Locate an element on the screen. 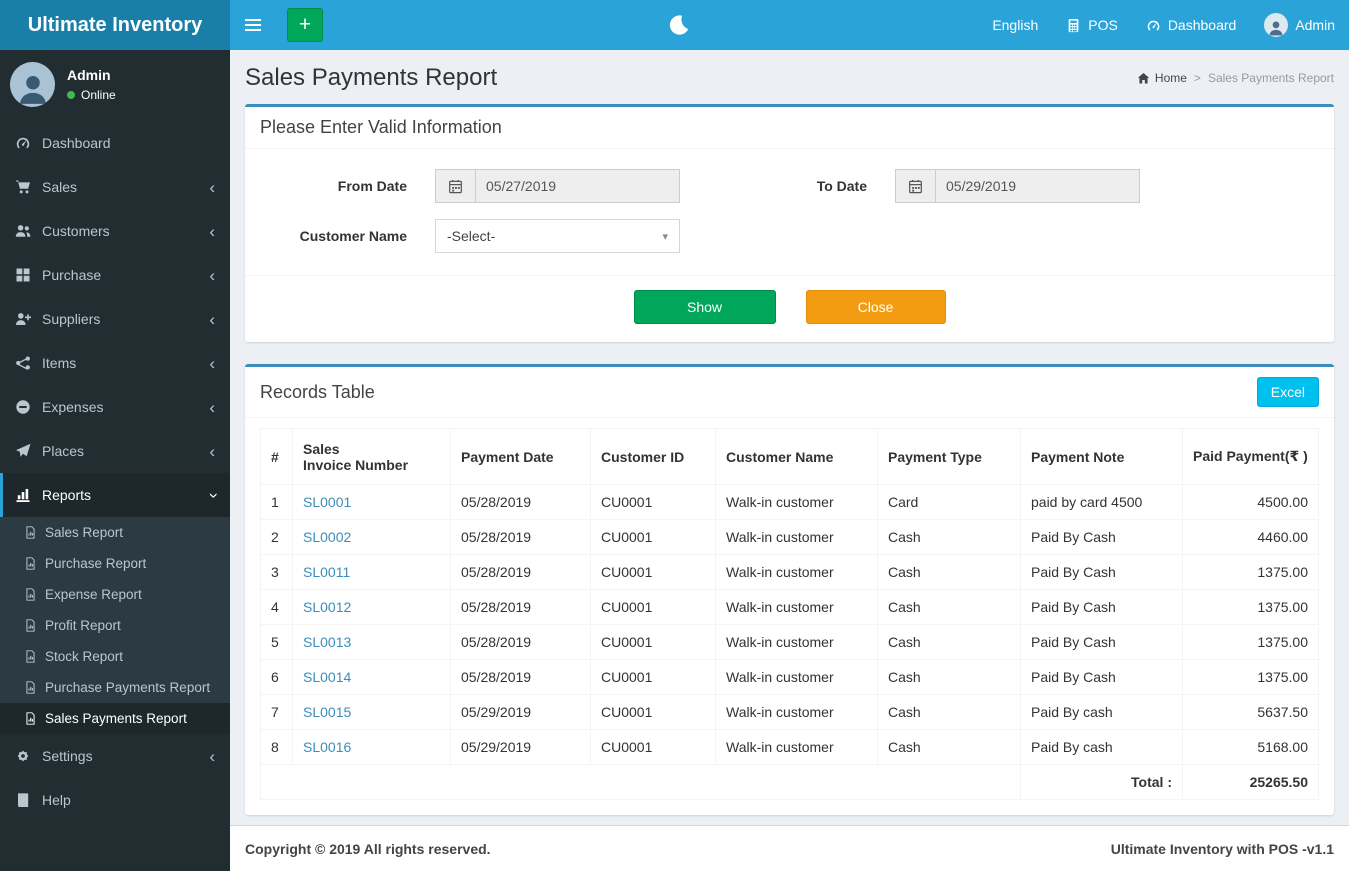  paid-amount-cell: 4500.00 is located at coordinates (1250, 502).